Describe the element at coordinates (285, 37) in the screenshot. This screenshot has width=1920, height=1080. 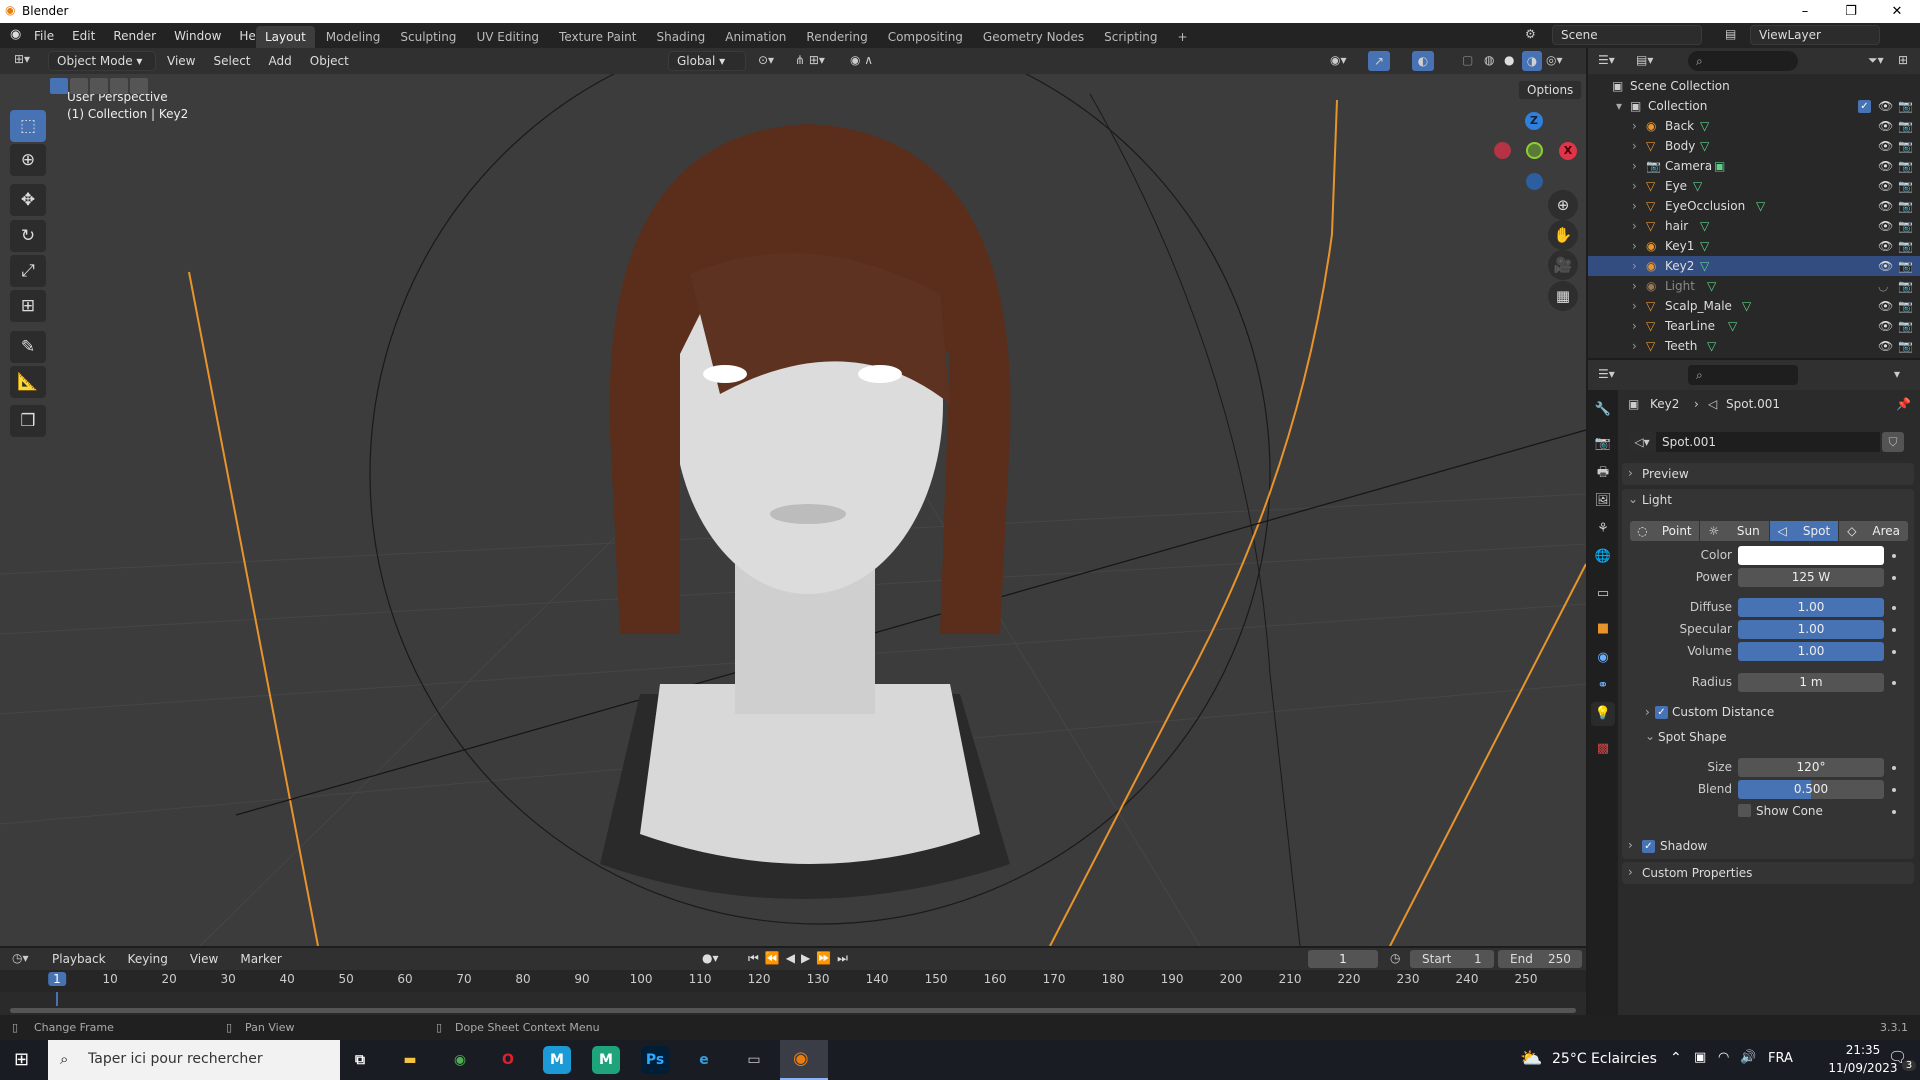
I see `tab-layout: Layout` at that location.